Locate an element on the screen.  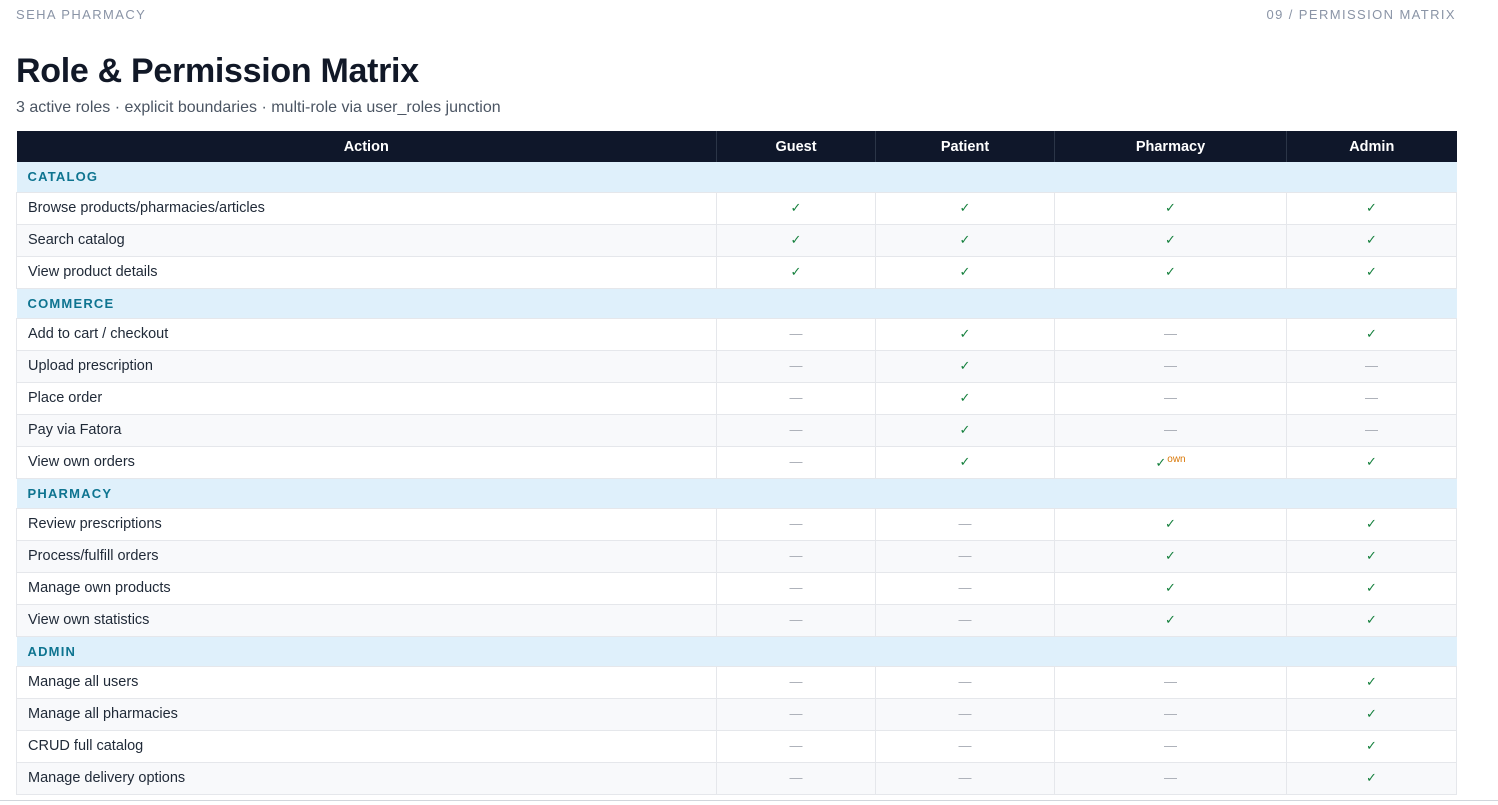
action-cell: View own statistics is located at coordinates (366, 620).